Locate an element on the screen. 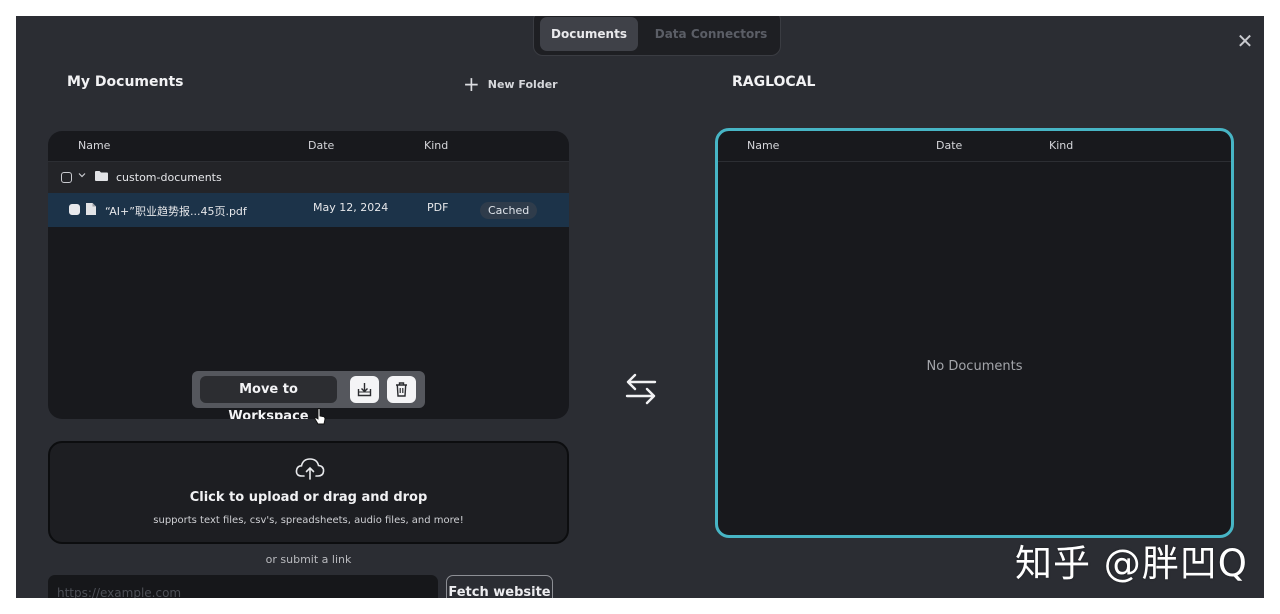 The image size is (1280, 614). delete-button is located at coordinates (401, 389).